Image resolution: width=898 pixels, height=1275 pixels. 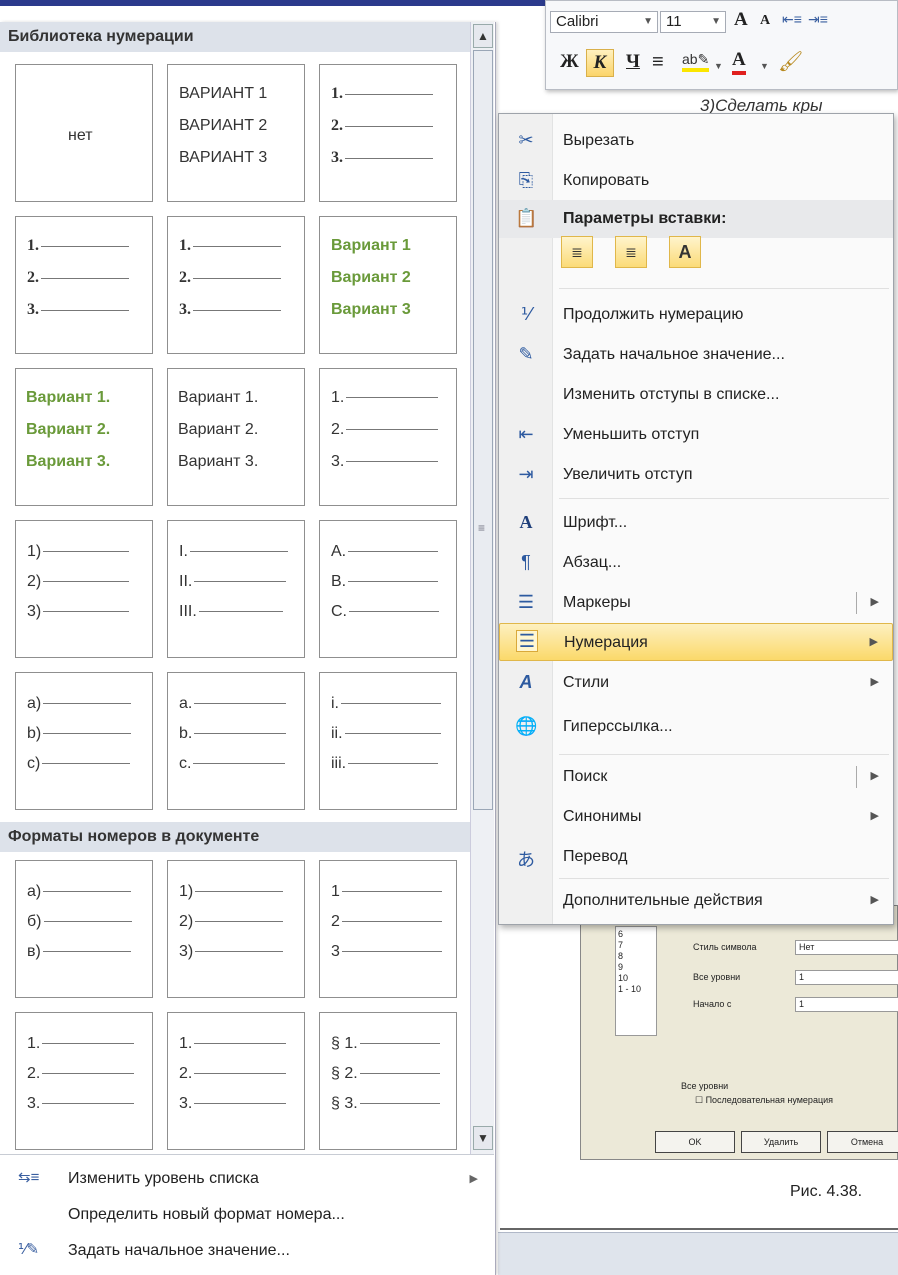 What do you see at coordinates (84, 285) in the screenshot?
I see `numbering-decimal-serif-a: 1. 2. 3.` at bounding box center [84, 285].